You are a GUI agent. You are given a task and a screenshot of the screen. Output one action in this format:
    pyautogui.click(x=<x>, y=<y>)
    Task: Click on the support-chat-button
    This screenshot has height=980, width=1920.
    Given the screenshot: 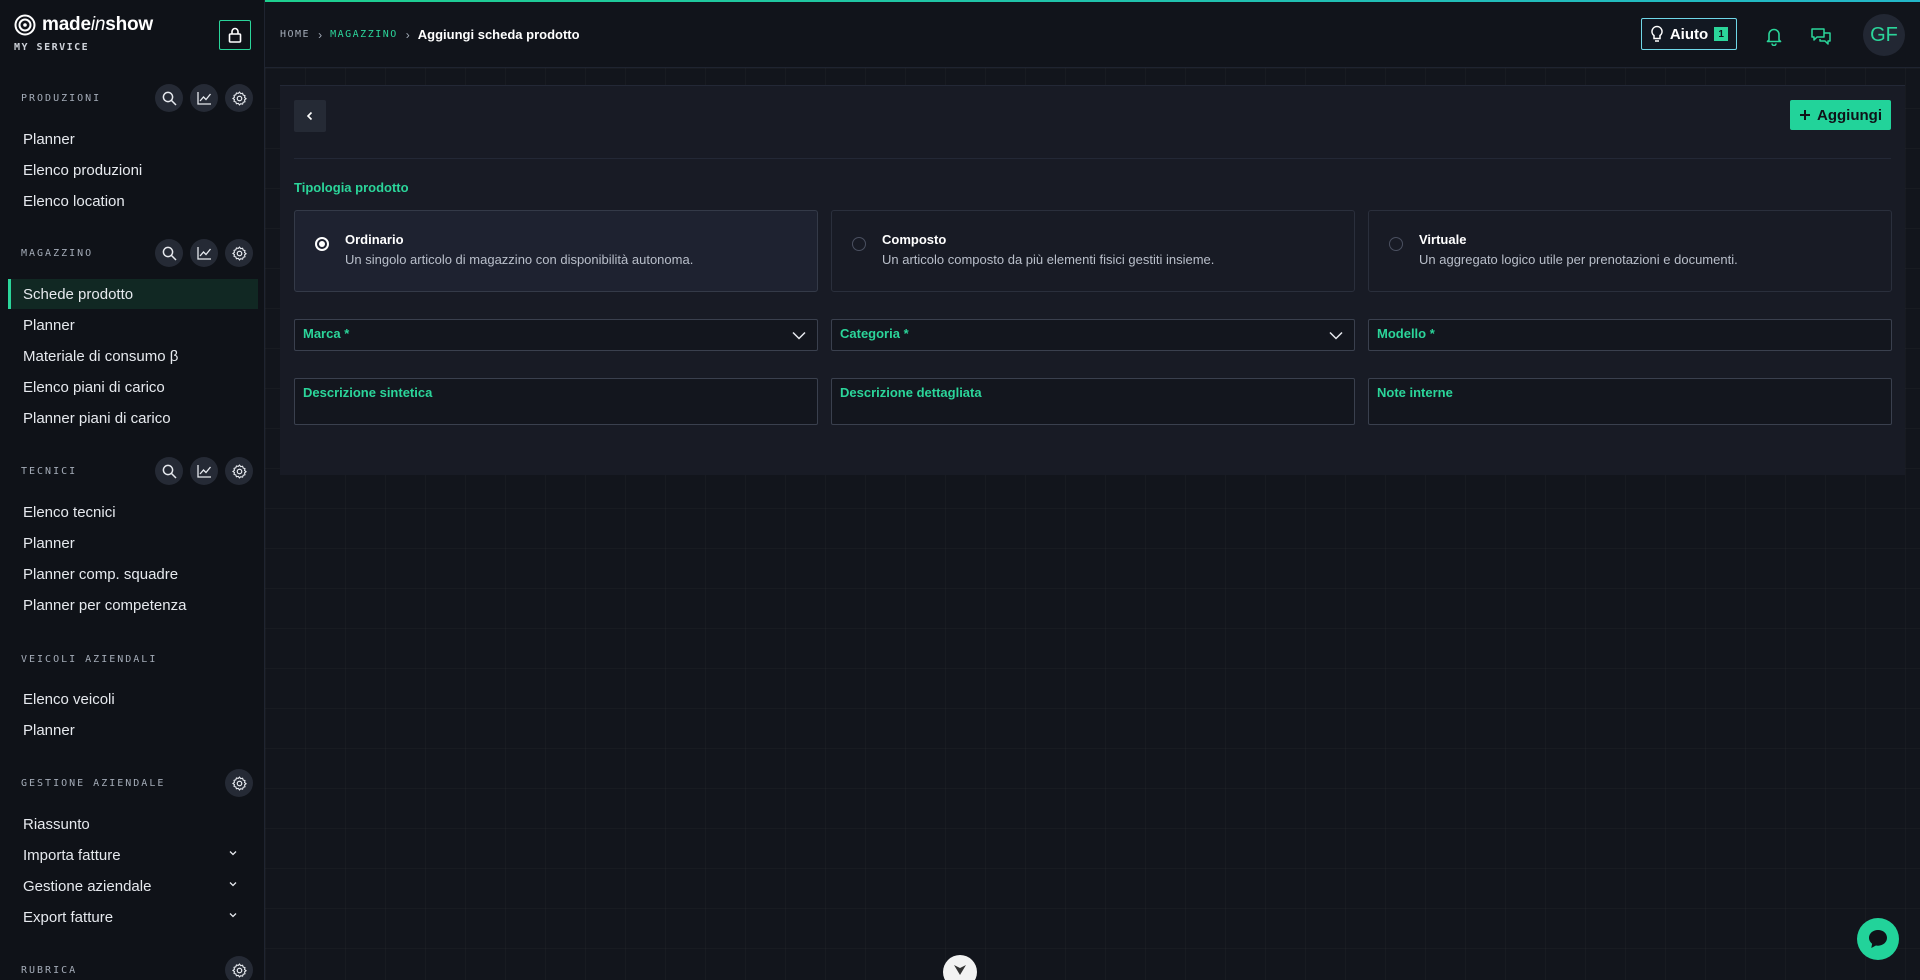 What is the action you would take?
    pyautogui.click(x=1878, y=939)
    